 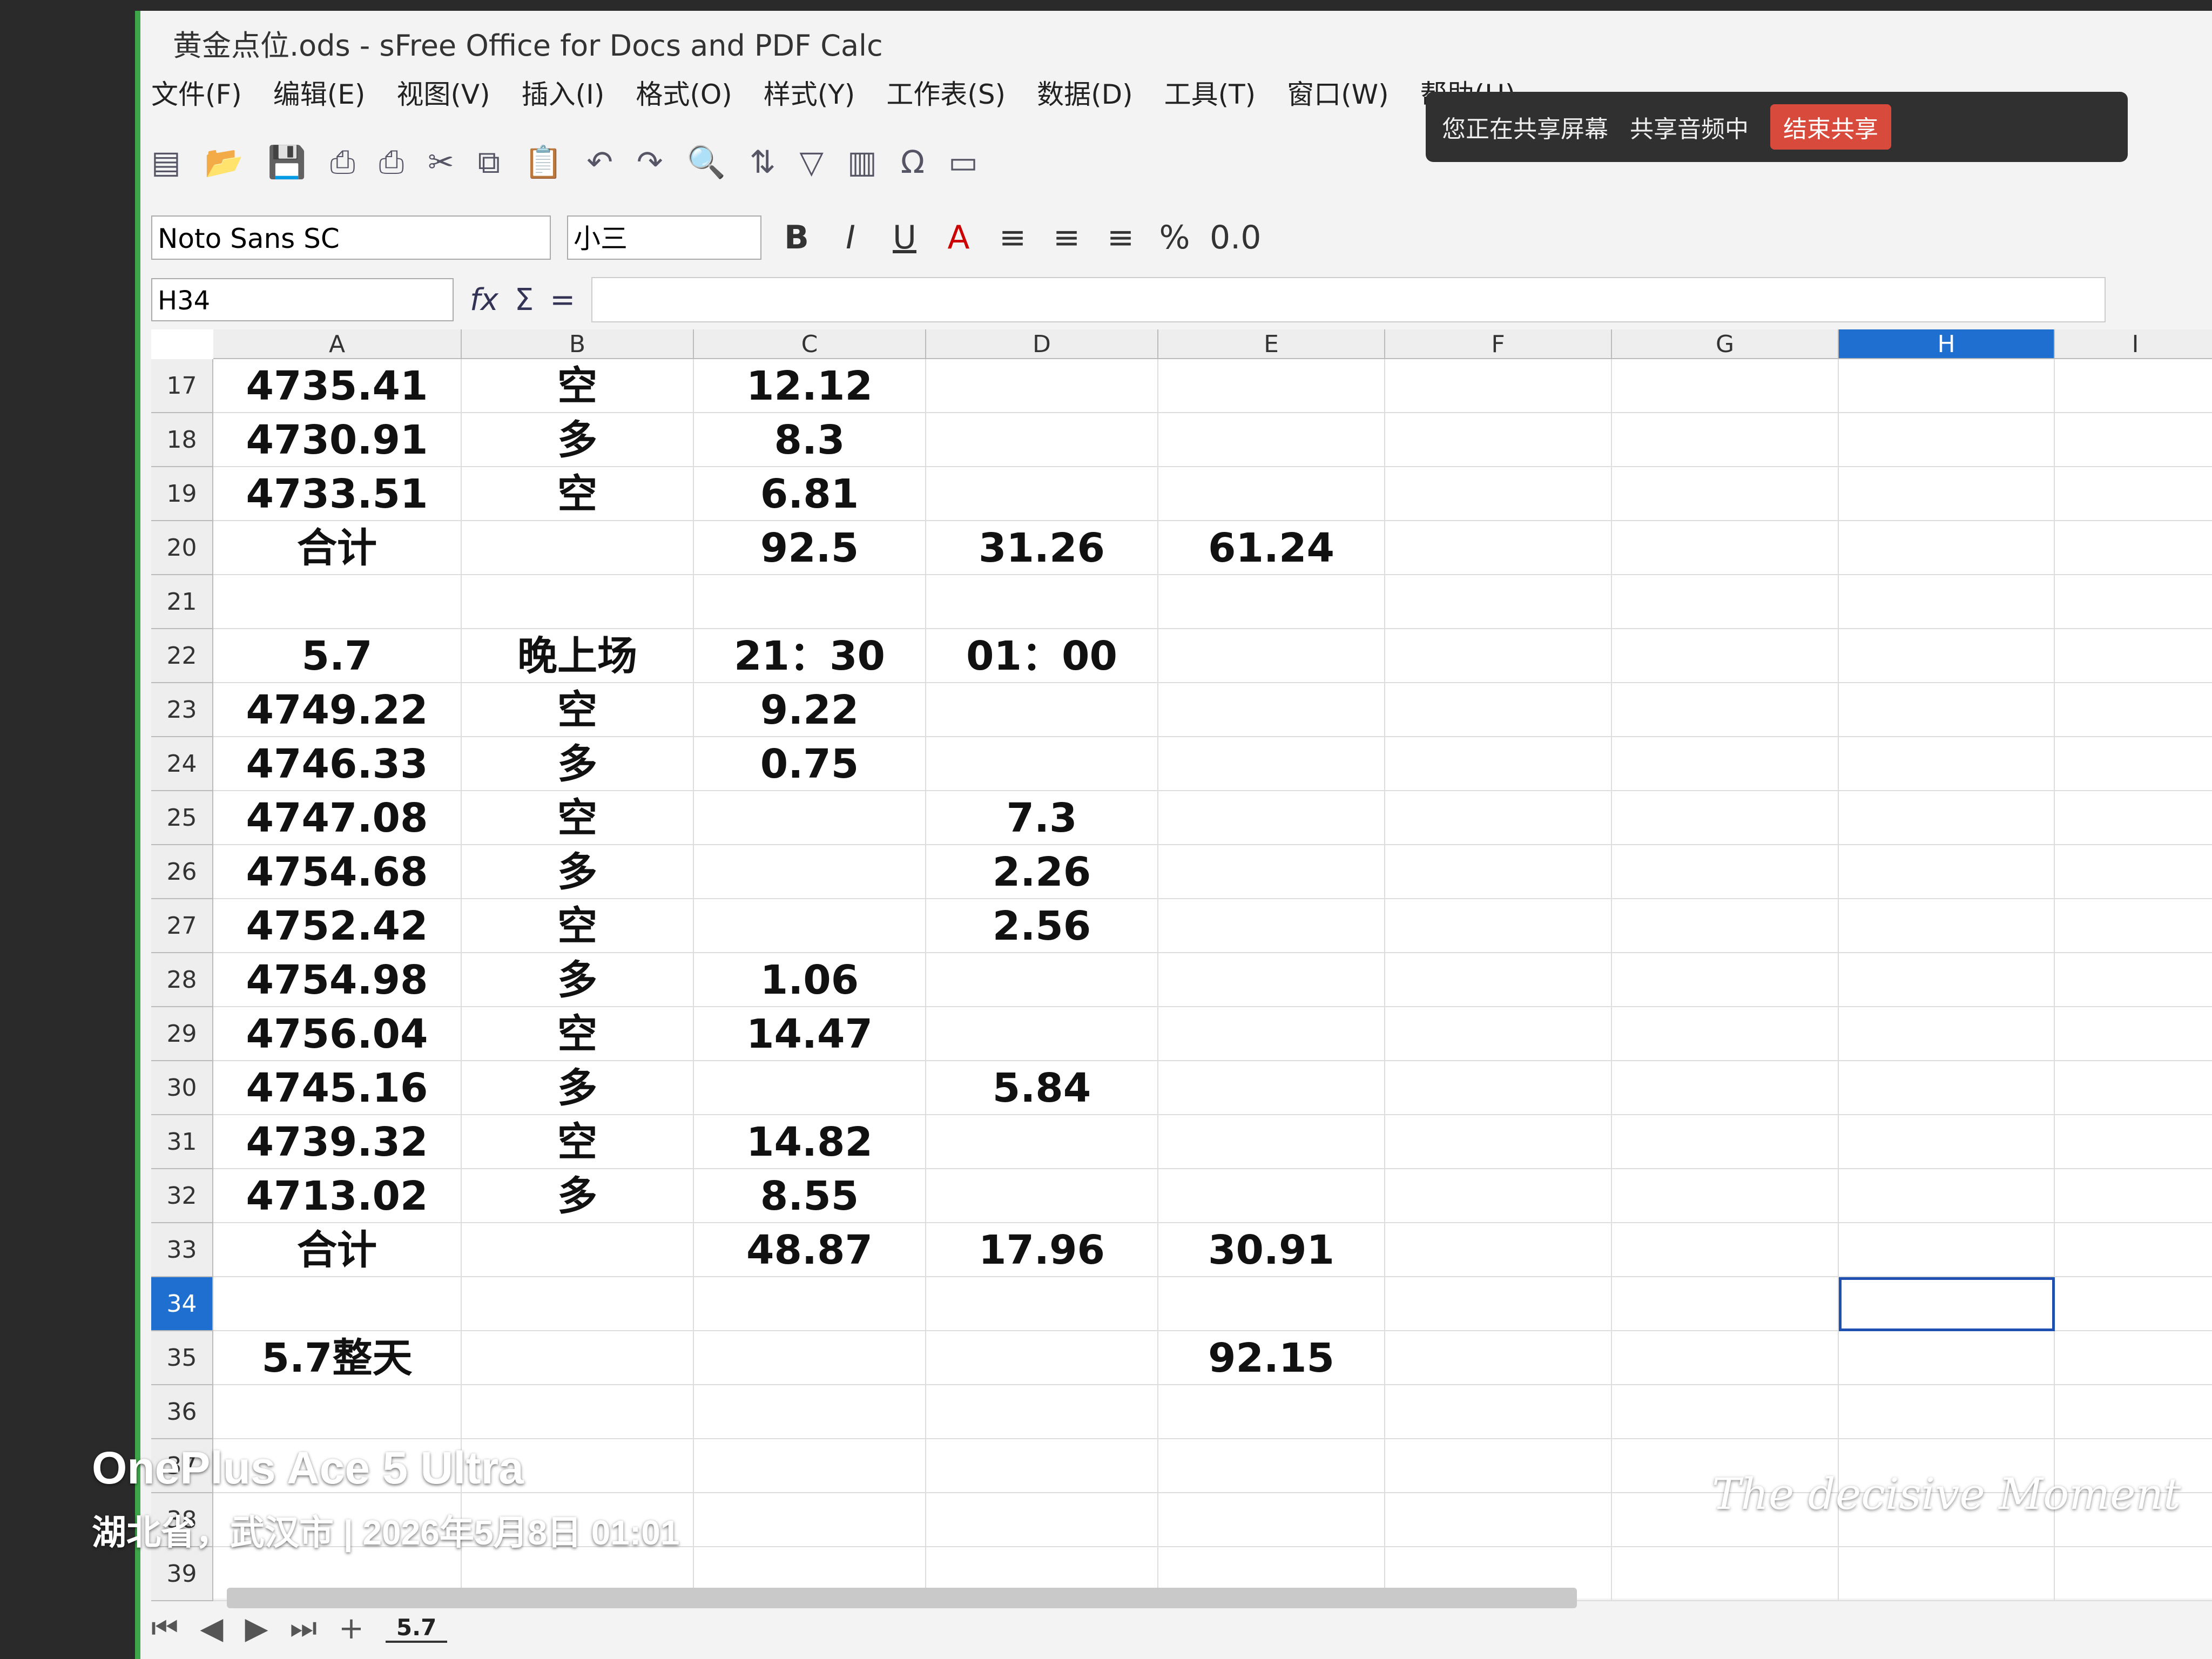 What do you see at coordinates (578, 386) in the screenshot?
I see `cell-b-17: 空` at bounding box center [578, 386].